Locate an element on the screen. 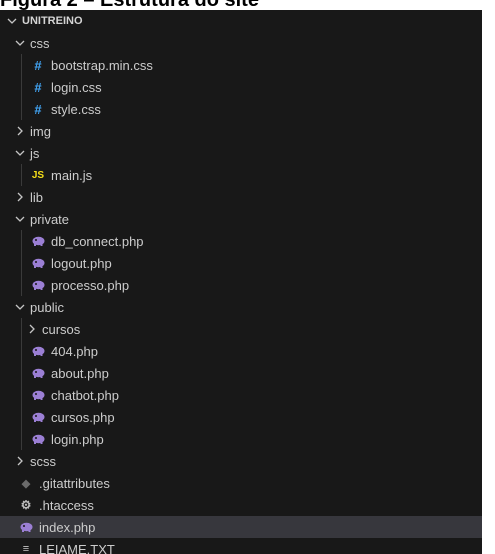 This screenshot has width=495, height=554. root-folder-unitreino: UNITREINO is located at coordinates (241, 21).